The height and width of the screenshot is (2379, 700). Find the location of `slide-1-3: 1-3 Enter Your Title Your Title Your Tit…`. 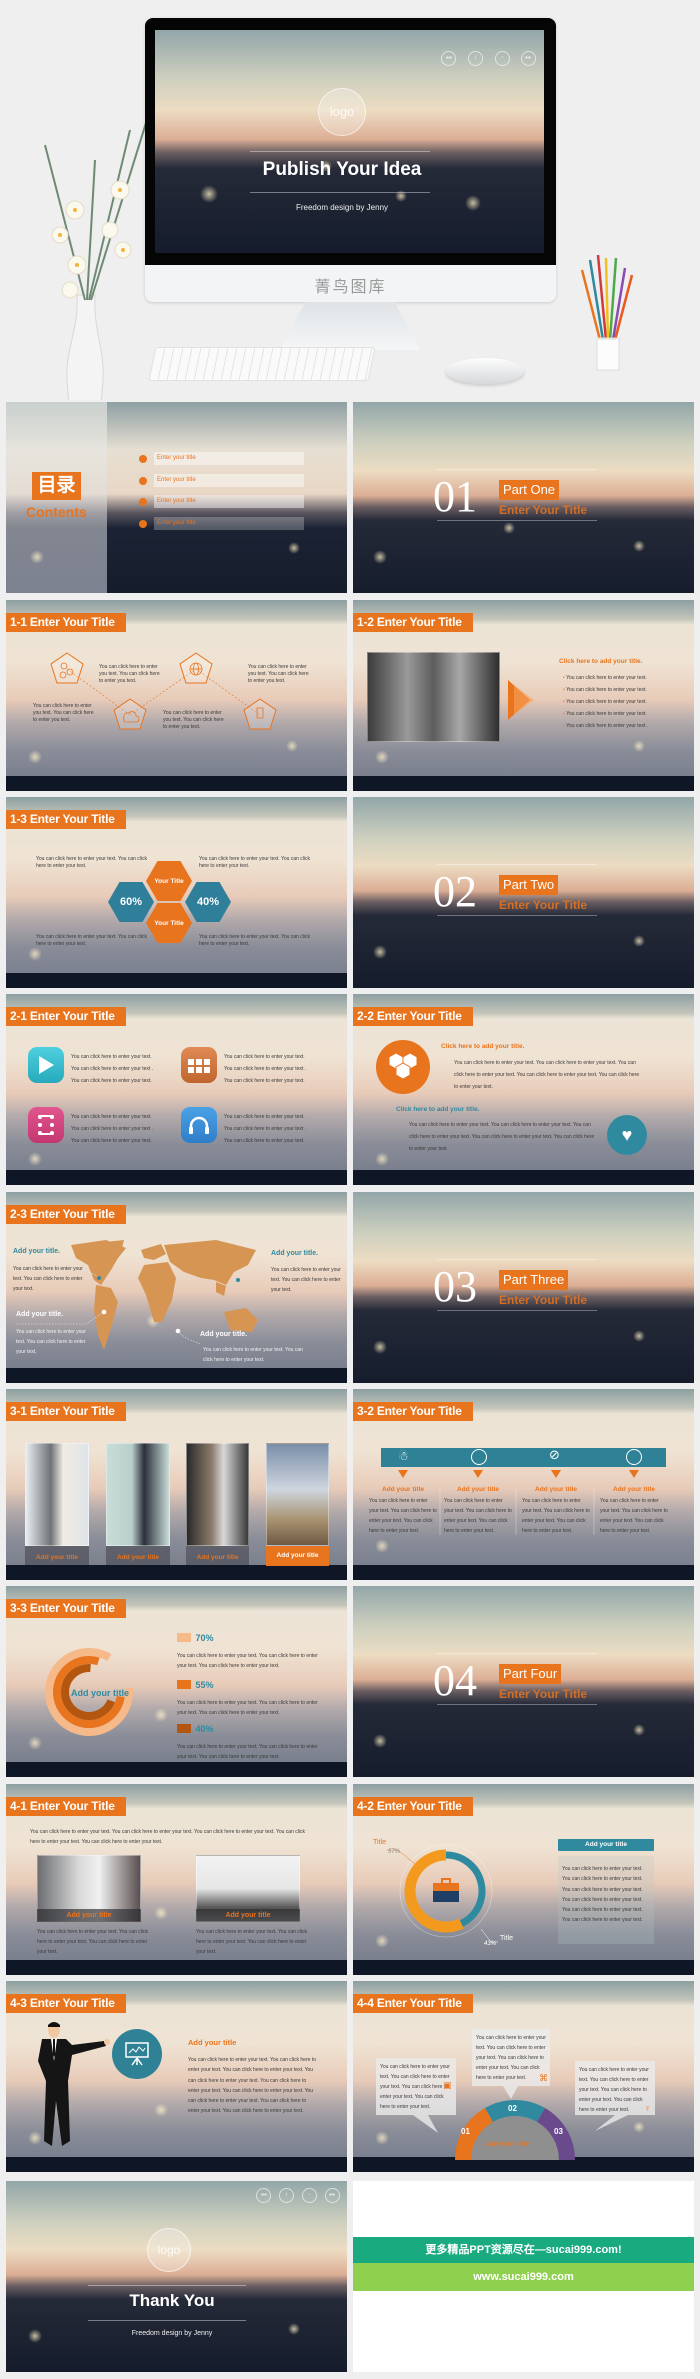

slide-1-3: 1-3 Enter Your Title Your Title Your Tit… is located at coordinates (176, 892).